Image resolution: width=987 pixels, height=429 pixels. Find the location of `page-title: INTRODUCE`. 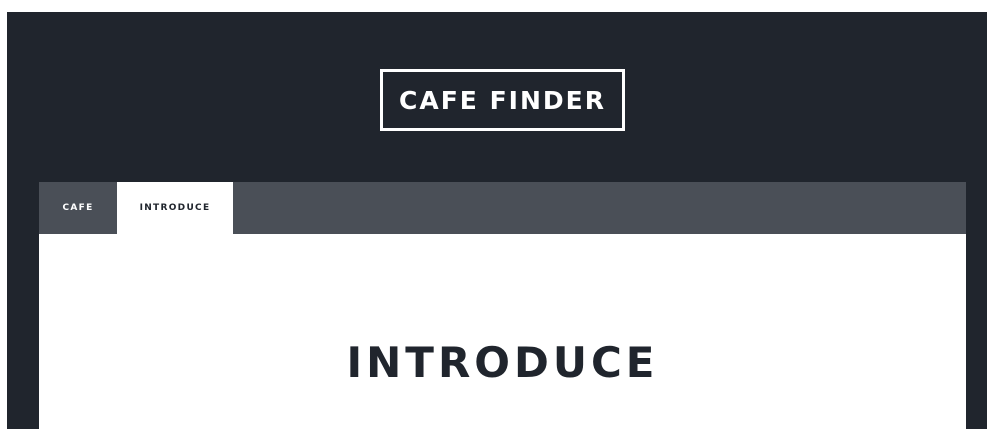

page-title: INTRODUCE is located at coordinates (502, 362).